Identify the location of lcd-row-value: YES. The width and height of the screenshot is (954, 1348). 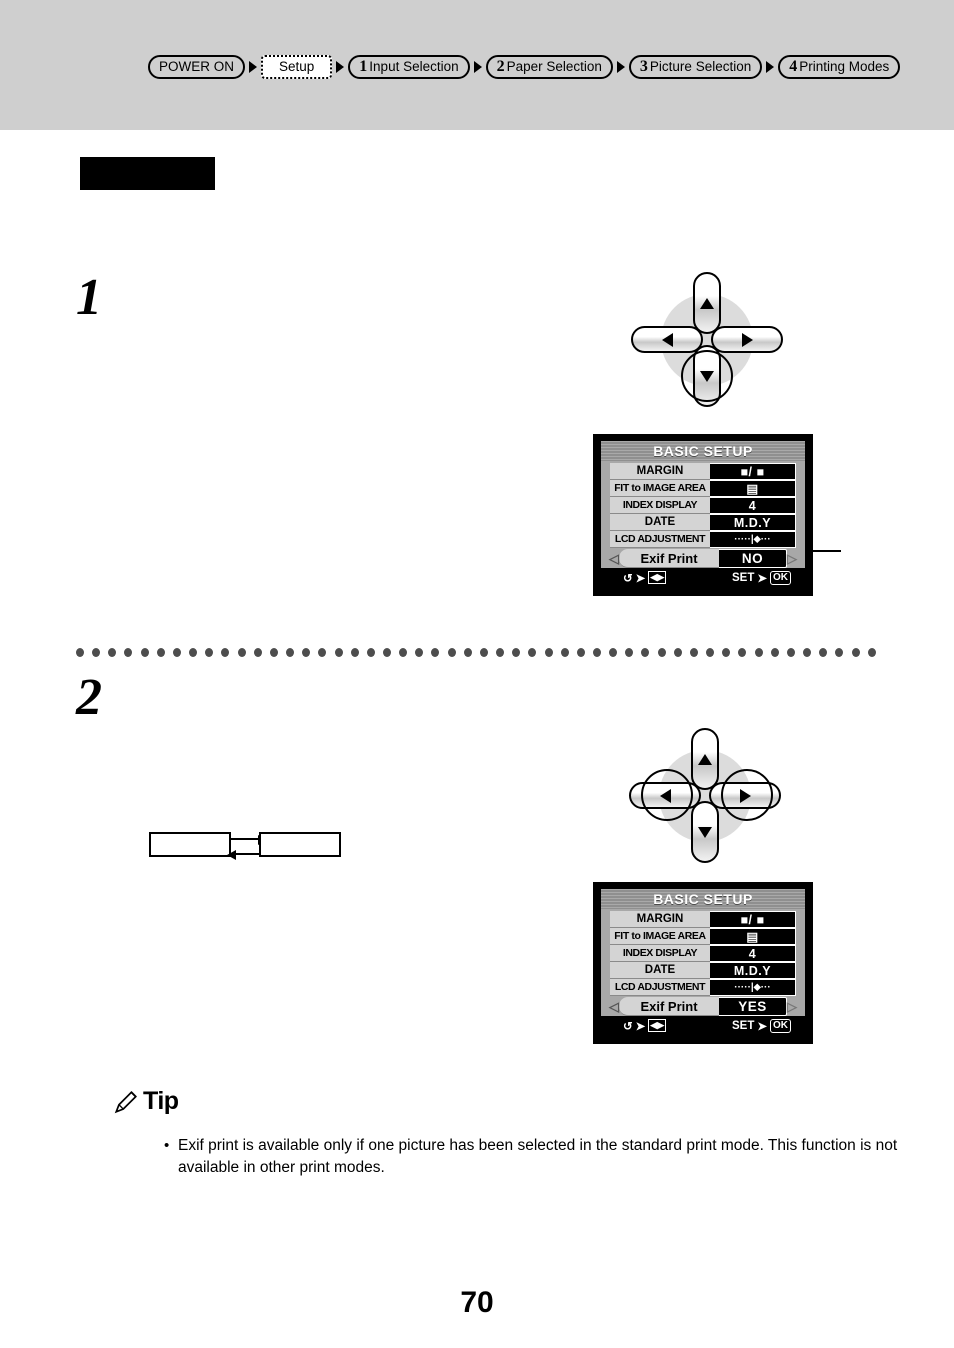
(753, 1006).